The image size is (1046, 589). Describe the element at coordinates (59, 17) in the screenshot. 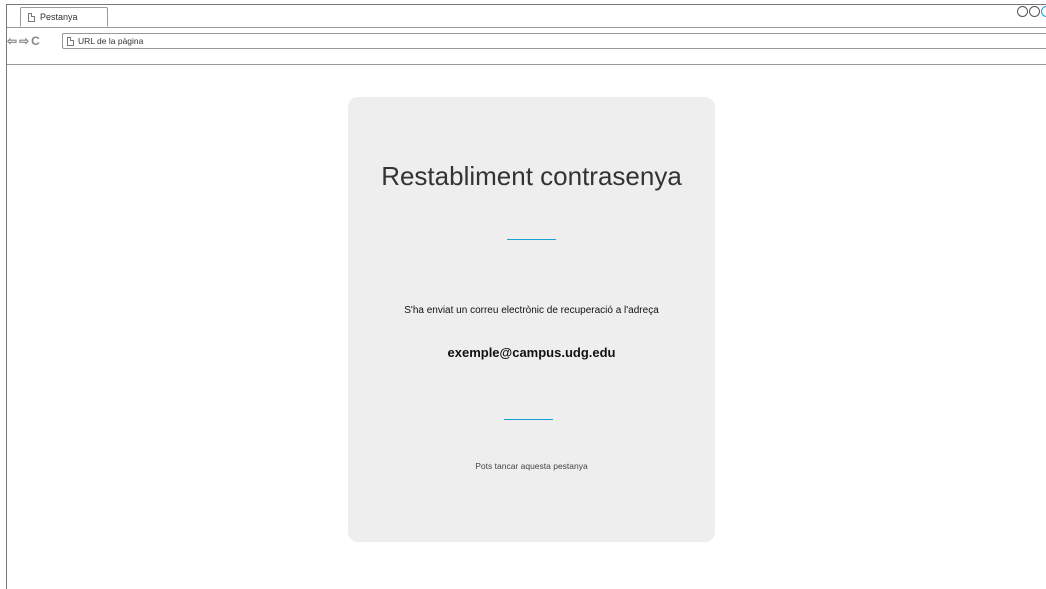

I see `tab-label: Pestanya` at that location.